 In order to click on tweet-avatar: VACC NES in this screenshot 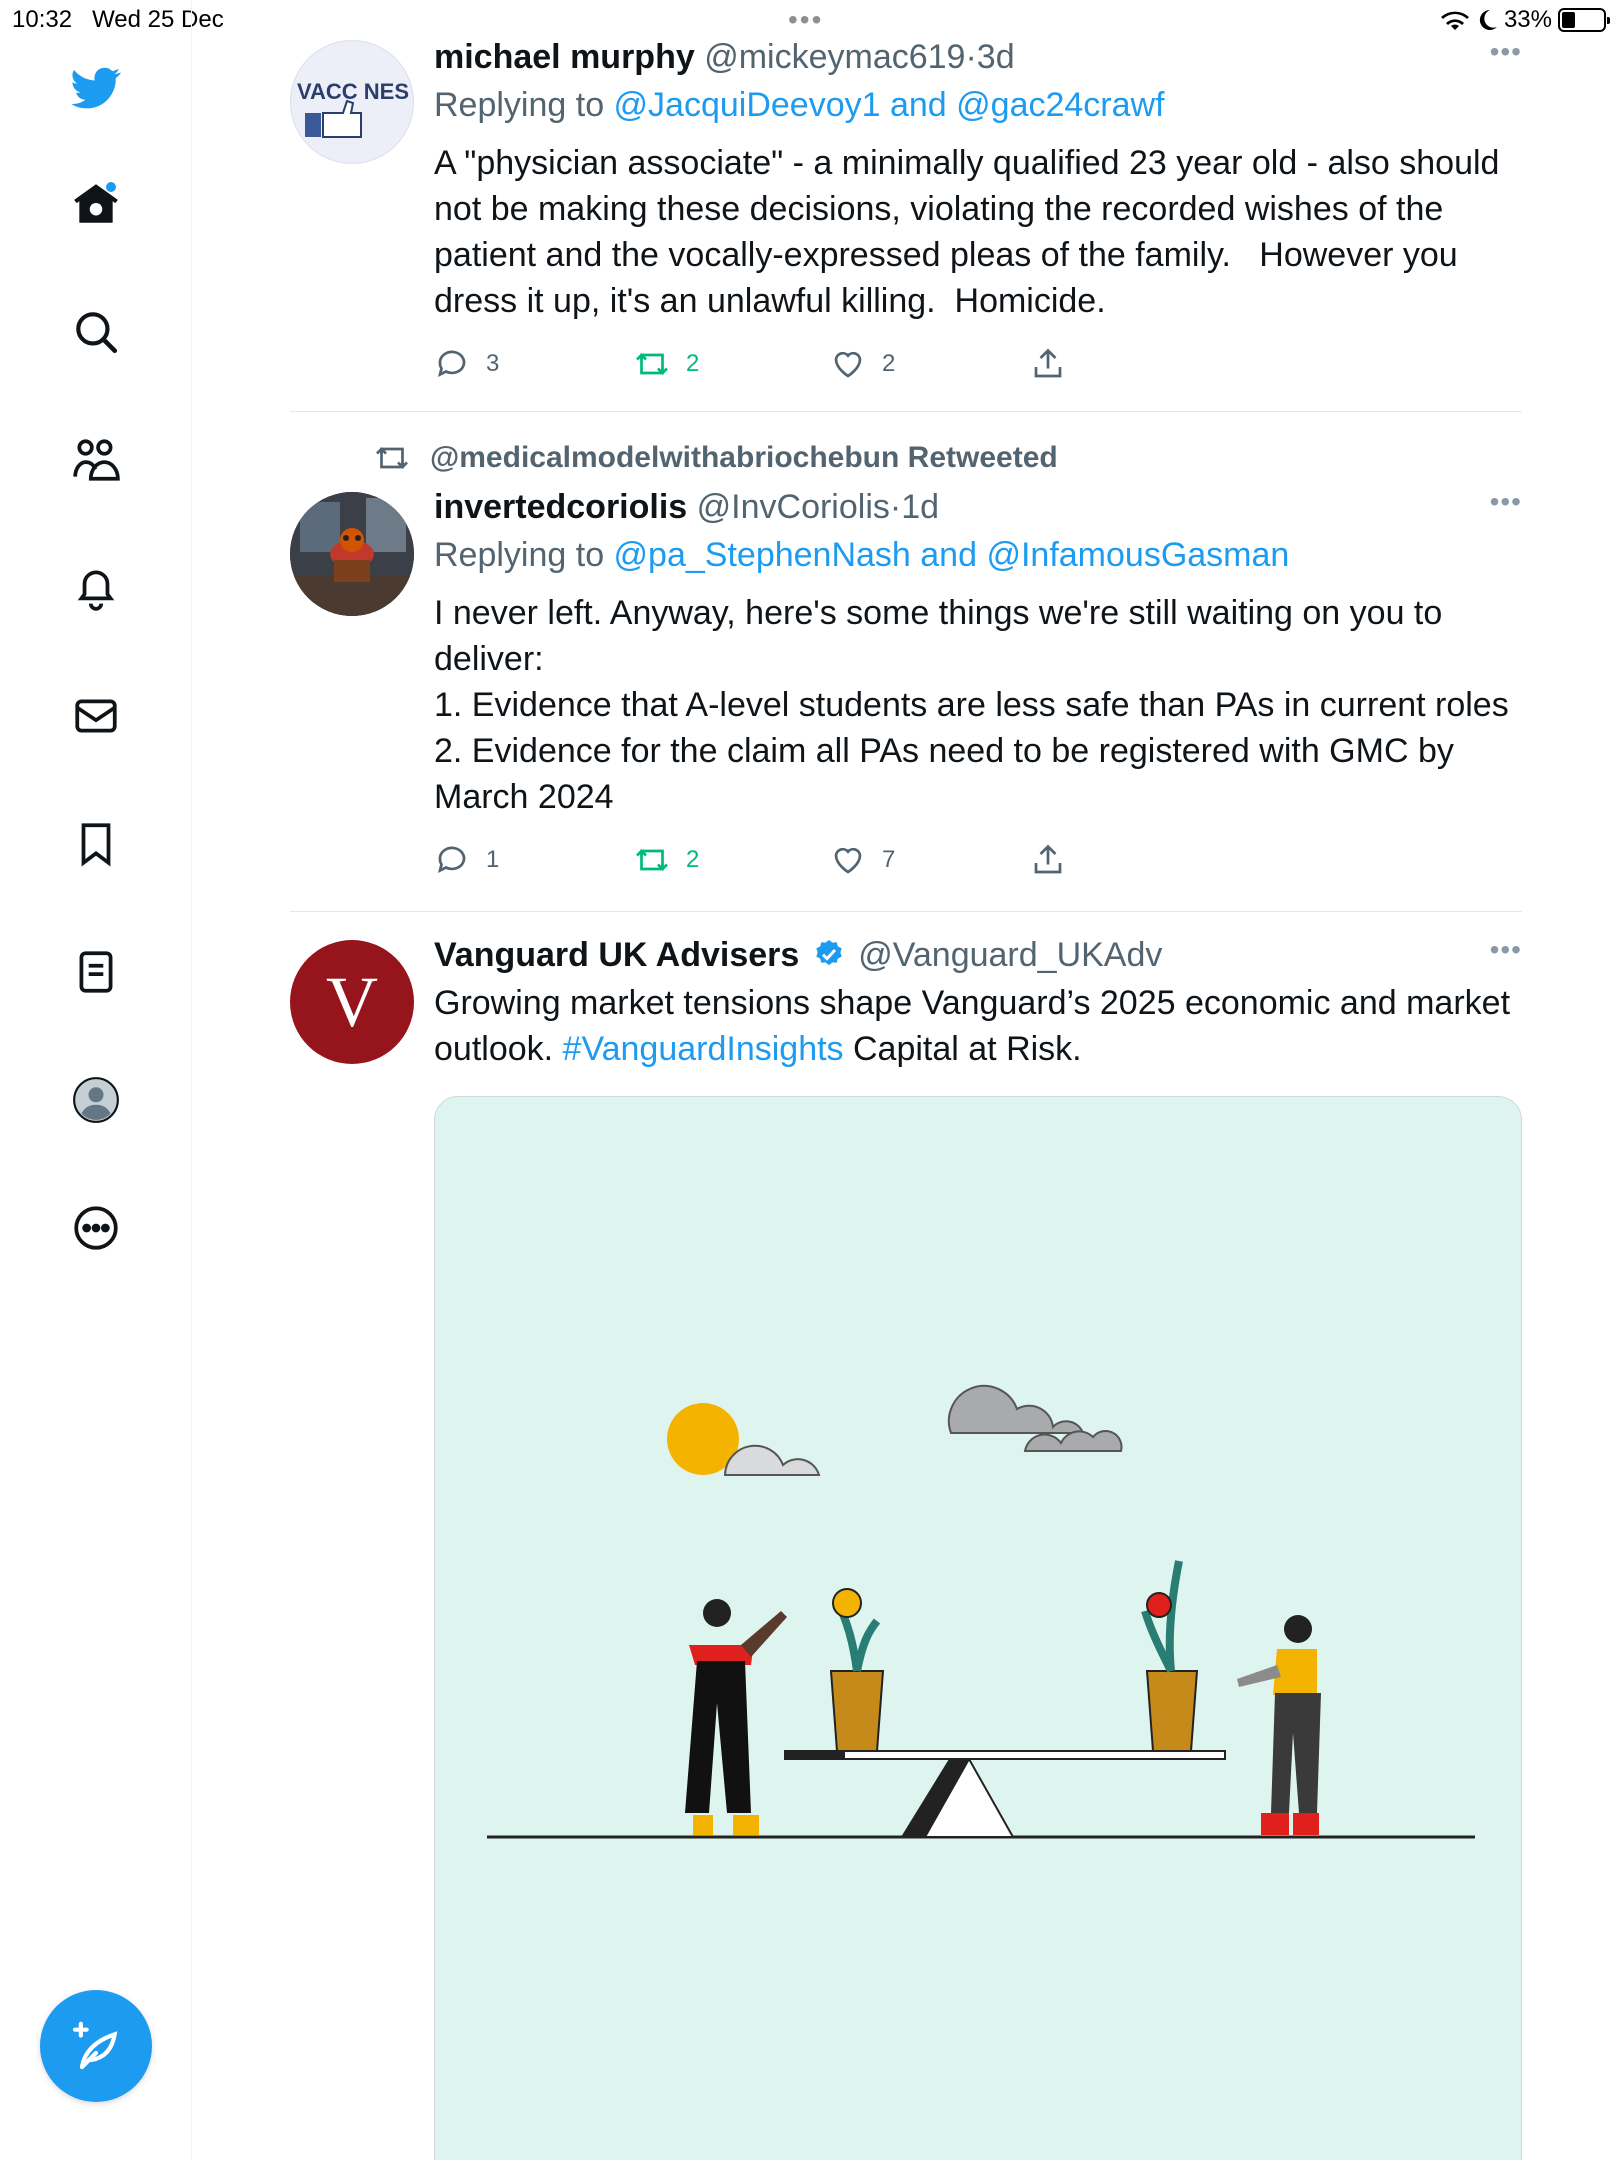, I will do `click(352, 102)`.